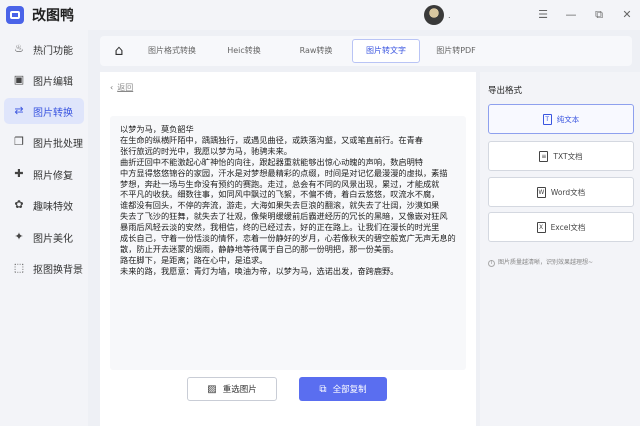 This screenshot has width=640, height=426. I want to click on text-line: 不平凡的收获。细数往事，如同风中飘过的飞絮，不偏不倚，着白云悠悠，叹流水不腐，, so click(280, 194).